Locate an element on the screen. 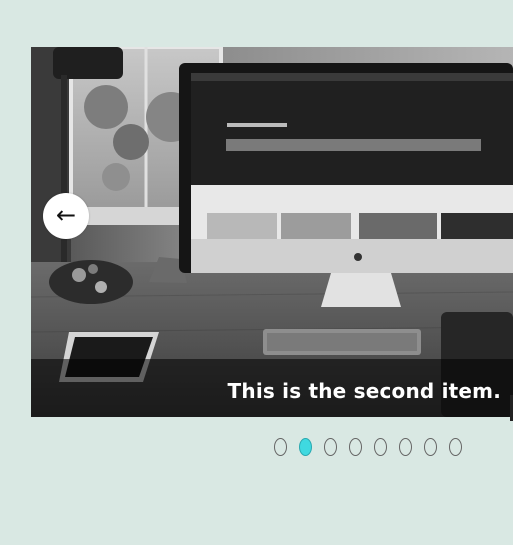 This screenshot has width=513, height=545. arrow-left-icon: ← is located at coordinates (66, 215).